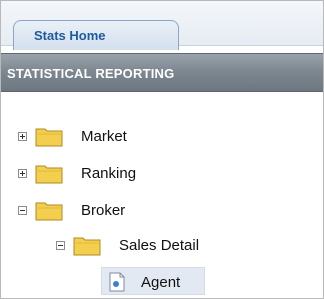 The image size is (324, 299). What do you see at coordinates (77, 173) in the screenshot?
I see `tree-node-ranking: Ranking` at bounding box center [77, 173].